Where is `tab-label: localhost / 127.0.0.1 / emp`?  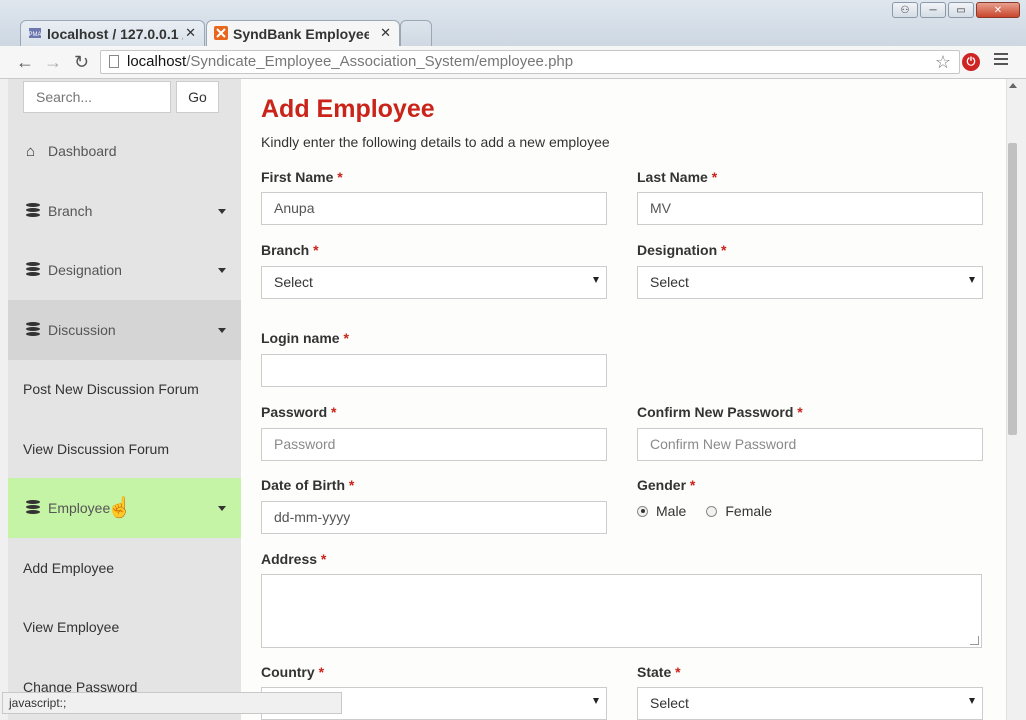
tab-label: localhost / 127.0.0.1 / emp is located at coordinates (115, 34).